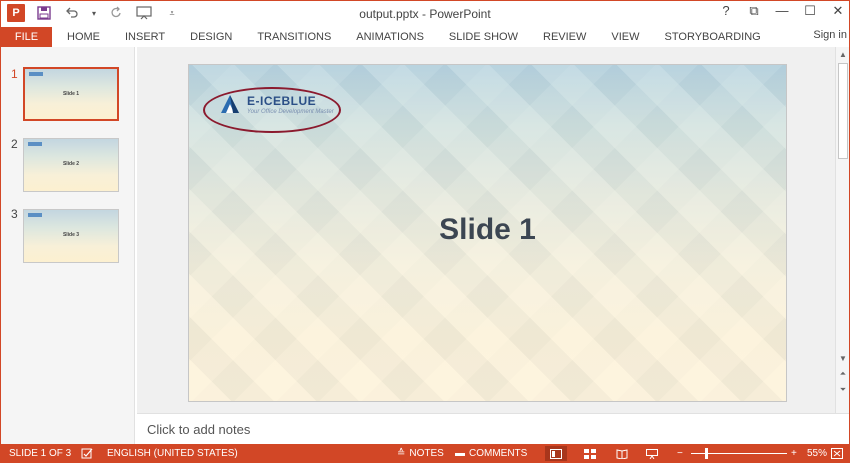 The height and width of the screenshot is (463, 850). Describe the element at coordinates (198, 429) in the screenshot. I see `notes-placeholder: Click to add notes` at that location.